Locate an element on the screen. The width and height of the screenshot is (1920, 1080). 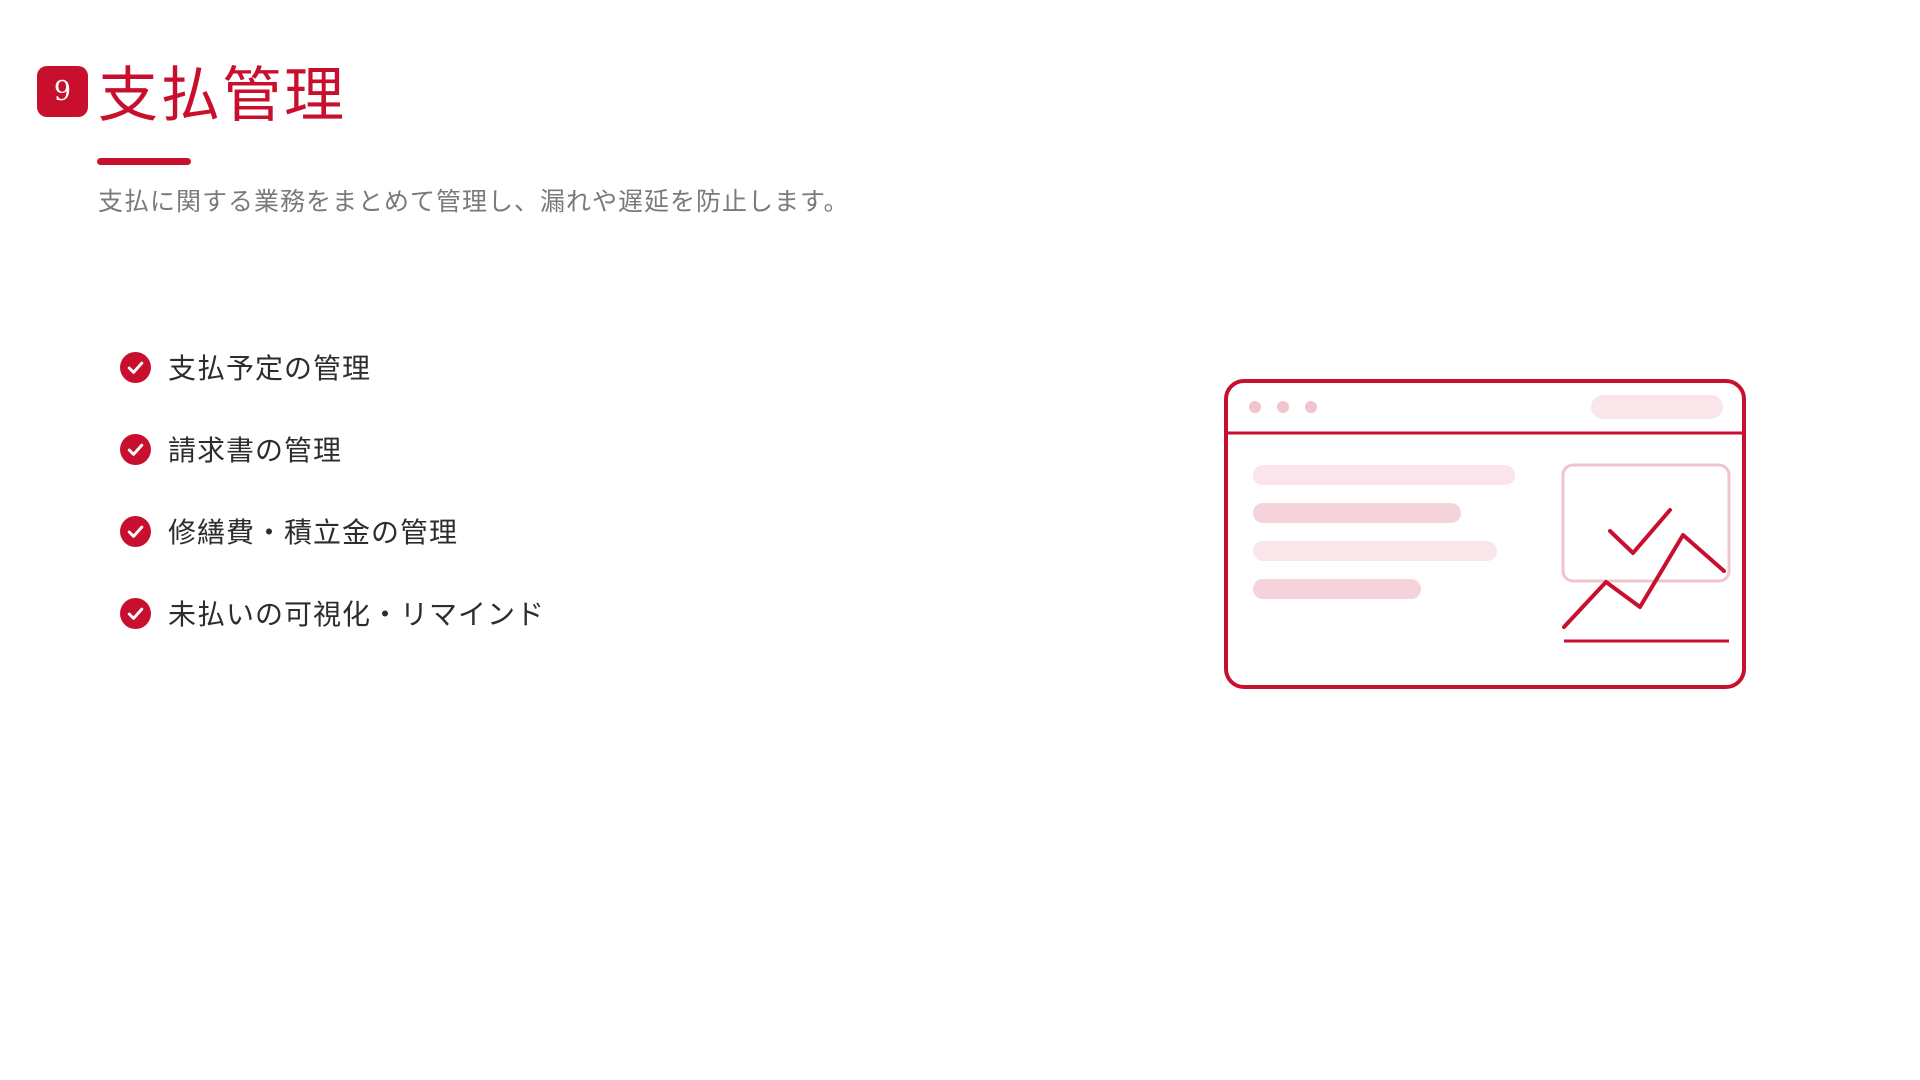
feature-label: 修繕費・積立金の管理 is located at coordinates (313, 532).